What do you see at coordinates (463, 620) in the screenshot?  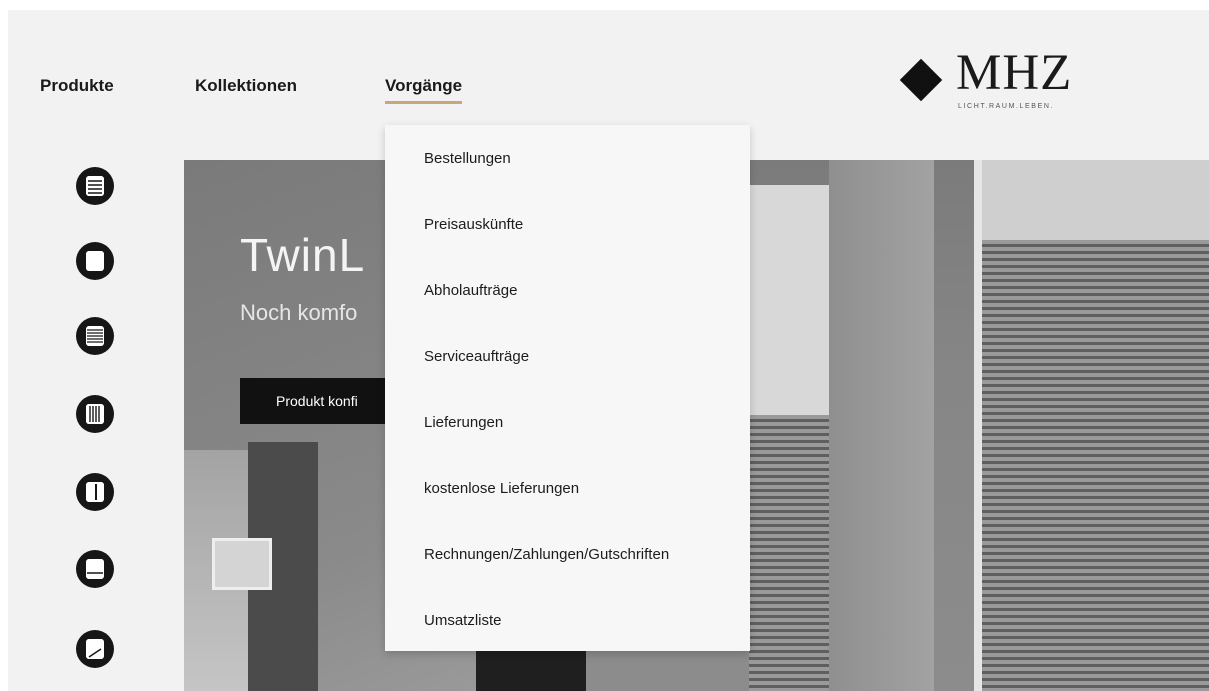 I see `menu-item-umsatzliste: Umsatzliste` at bounding box center [463, 620].